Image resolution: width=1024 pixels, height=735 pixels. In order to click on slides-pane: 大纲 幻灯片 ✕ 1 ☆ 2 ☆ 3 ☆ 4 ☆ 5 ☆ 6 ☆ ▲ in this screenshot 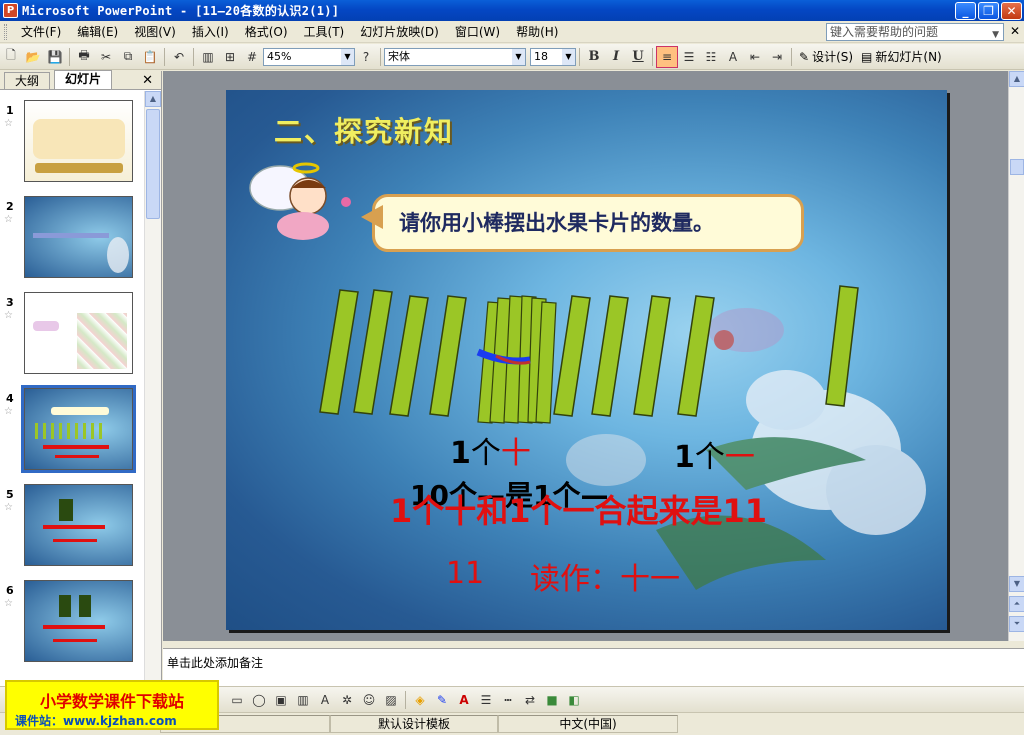, I will do `click(81, 378)`.